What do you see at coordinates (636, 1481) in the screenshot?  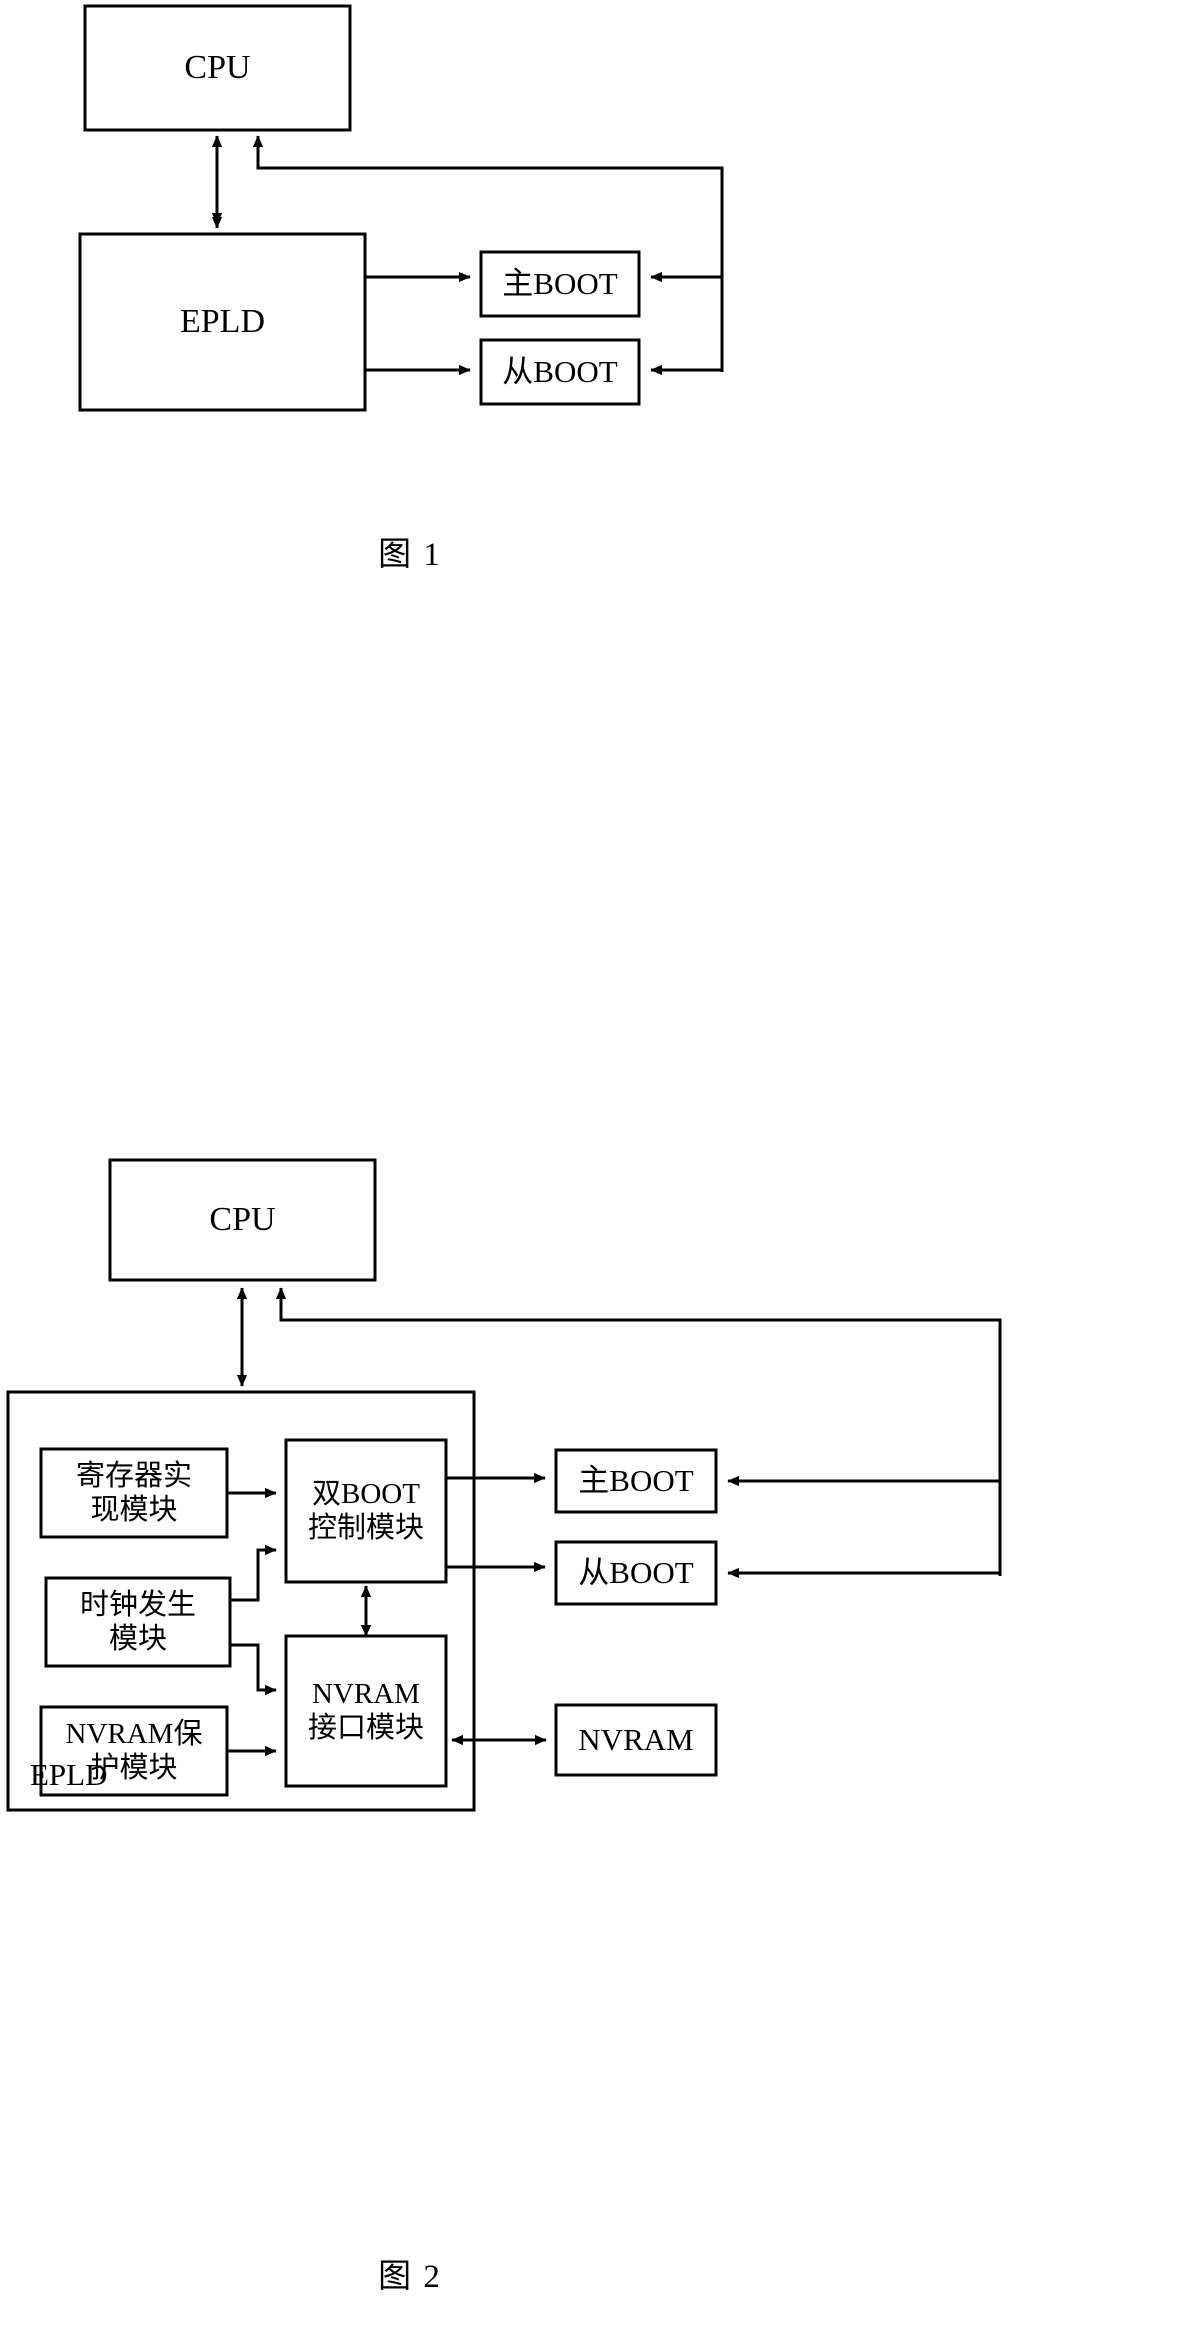 I see `fig2-main-boot-box` at bounding box center [636, 1481].